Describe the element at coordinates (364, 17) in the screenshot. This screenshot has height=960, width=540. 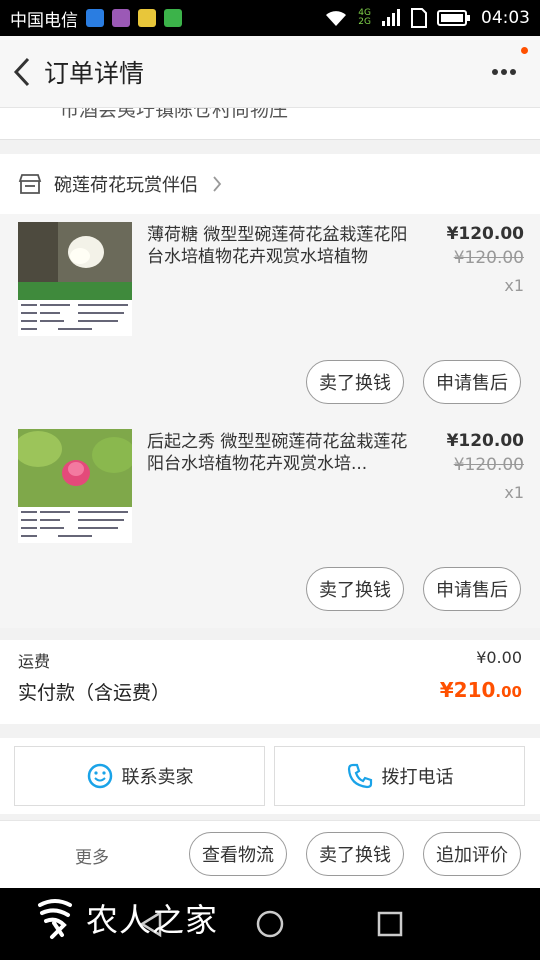
I see `network-type: 4G 2G` at that location.